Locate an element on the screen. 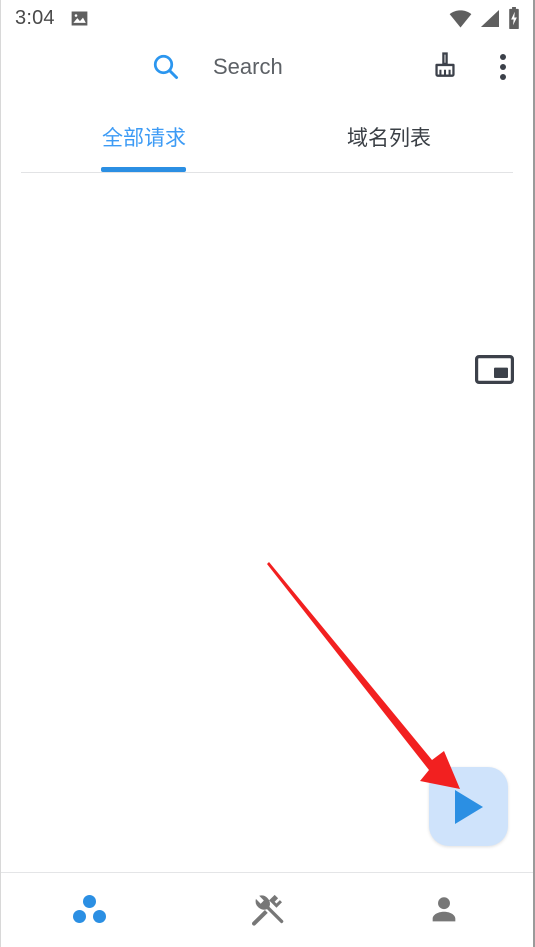 The height and width of the screenshot is (947, 535). tab-all-requests: 全部请求 is located at coordinates (144, 138).